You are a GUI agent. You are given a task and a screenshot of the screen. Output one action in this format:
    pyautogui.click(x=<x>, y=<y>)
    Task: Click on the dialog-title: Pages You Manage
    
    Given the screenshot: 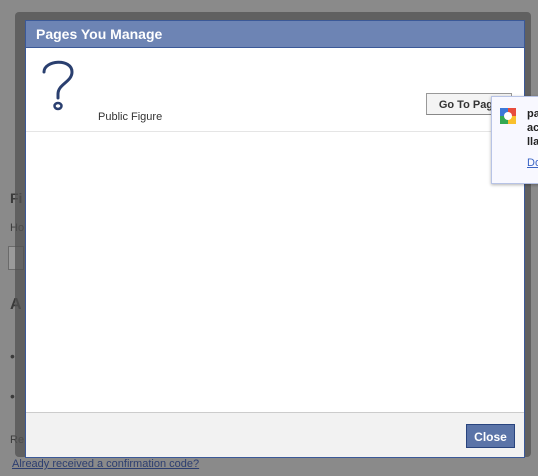 What is the action you would take?
    pyautogui.click(x=275, y=34)
    